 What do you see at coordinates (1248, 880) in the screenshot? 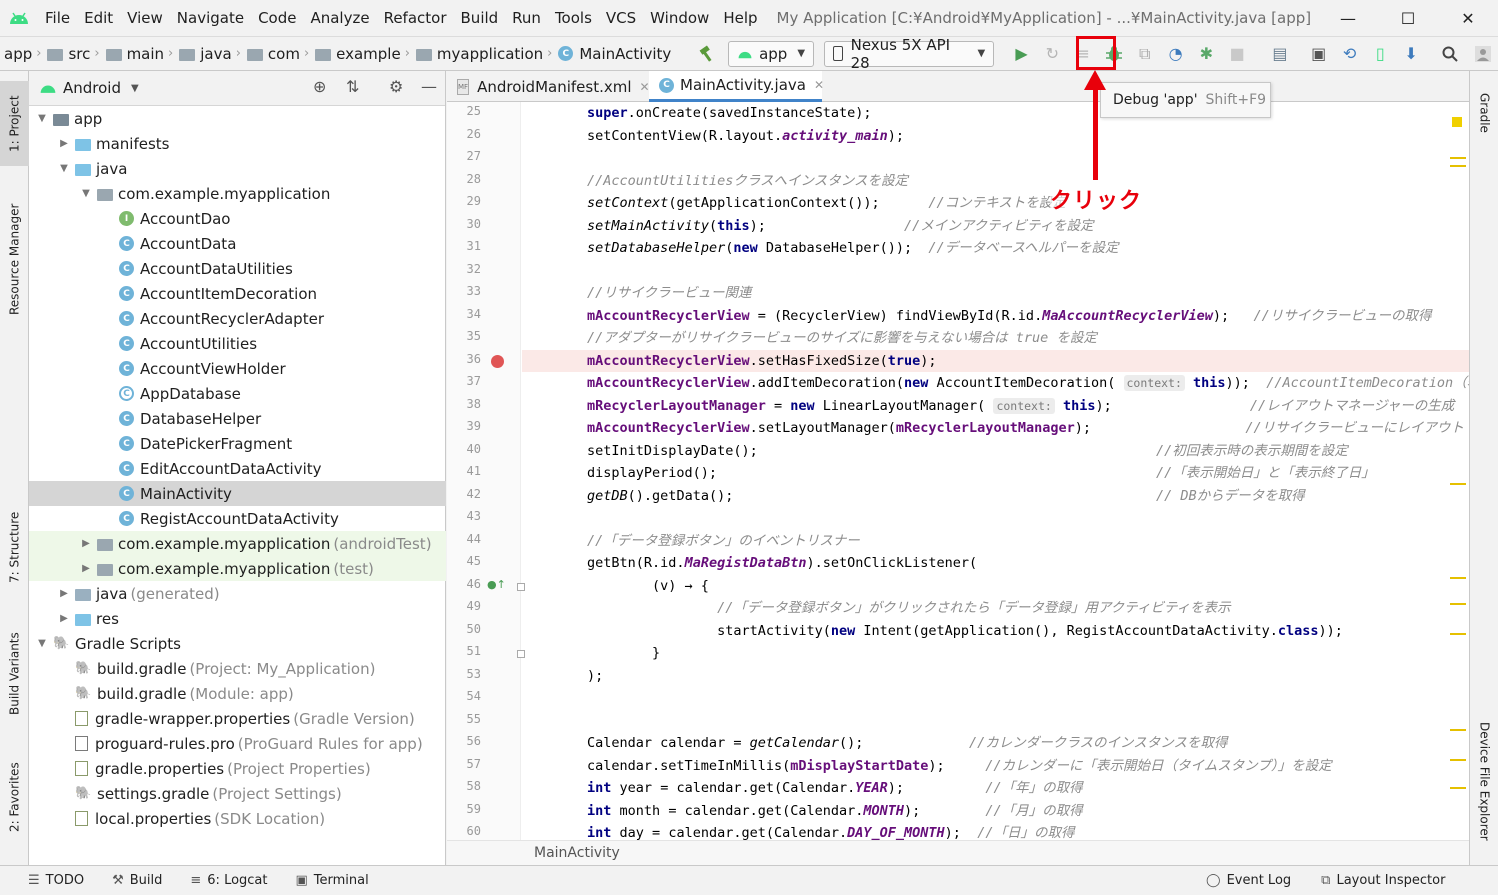
I see `status-event-log: ◯ Event Log` at bounding box center [1248, 880].